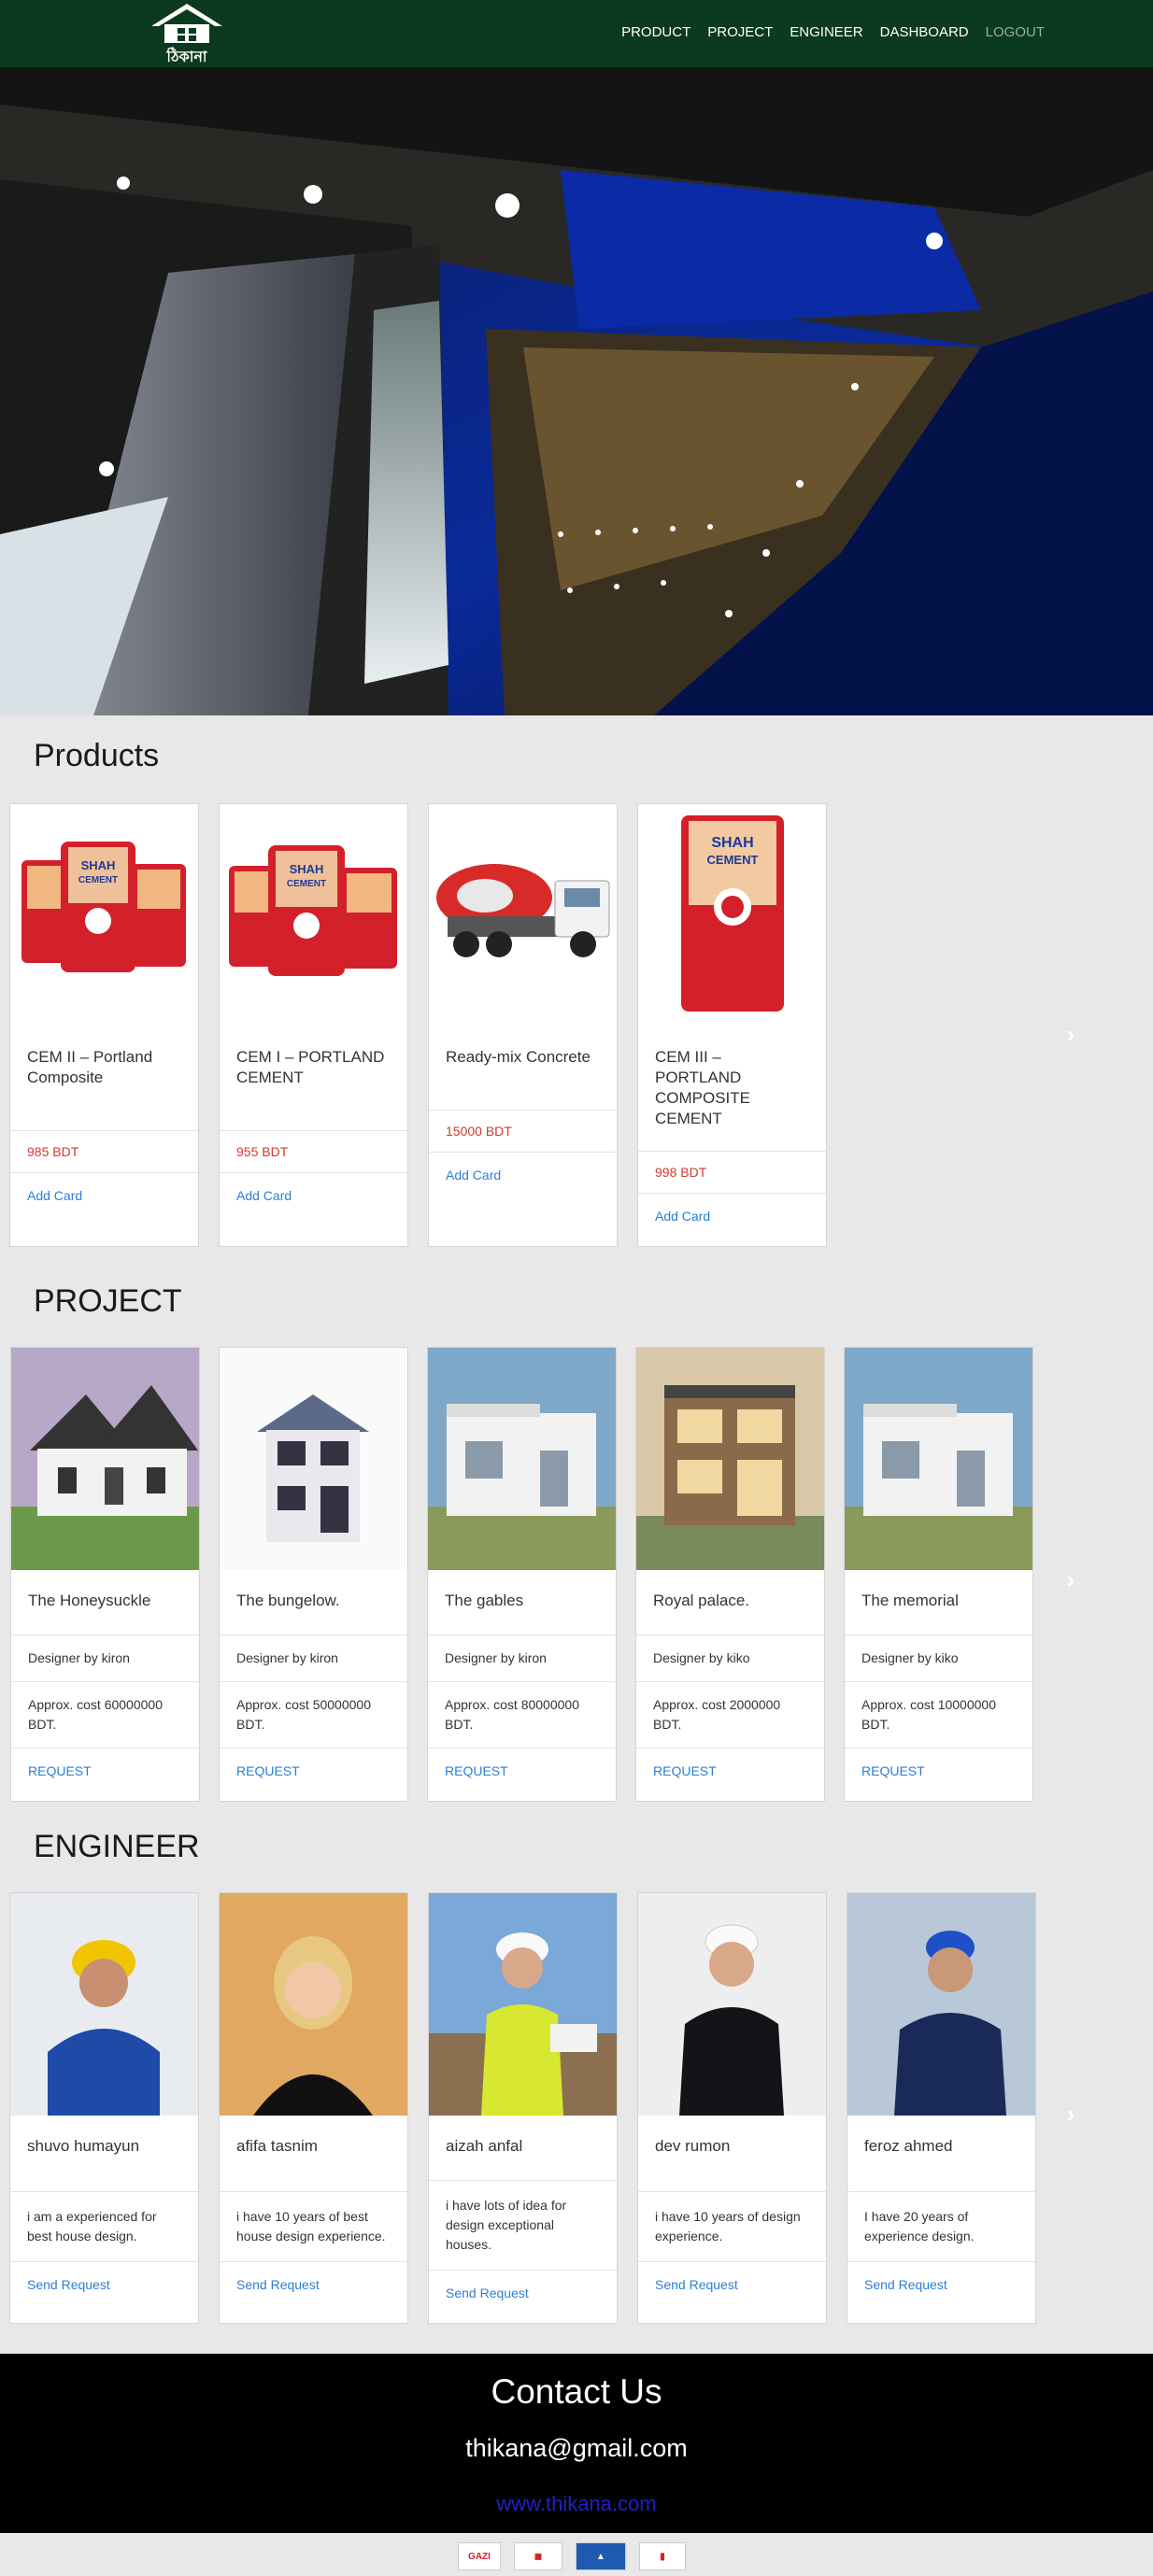 Image resolution: width=1153 pixels, height=2576 pixels. I want to click on engineer-name: aizah anfal, so click(523, 2148).